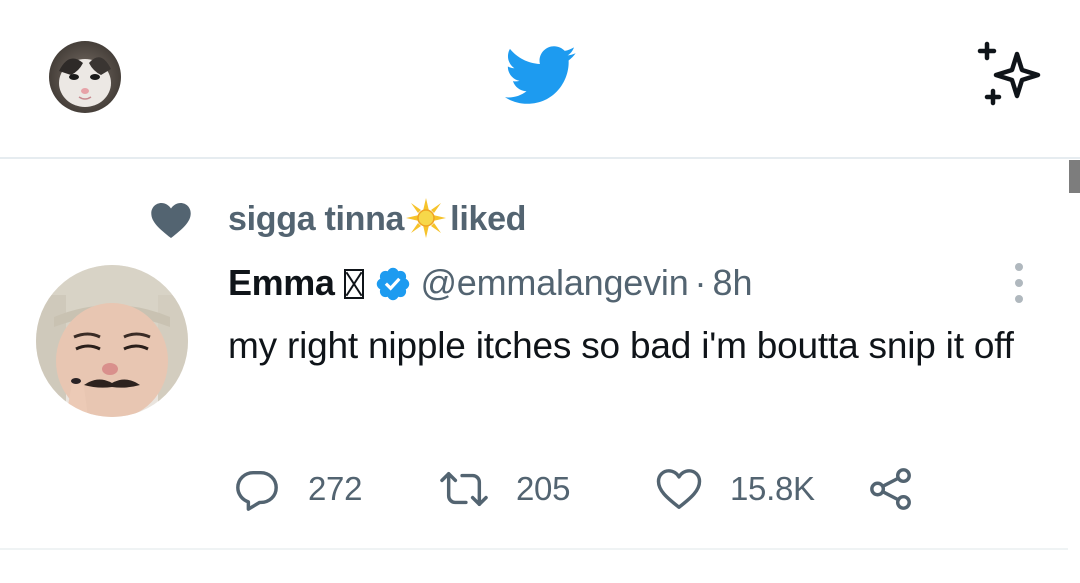 The width and height of the screenshot is (1080, 583). I want to click on tweet-divider, so click(534, 549).